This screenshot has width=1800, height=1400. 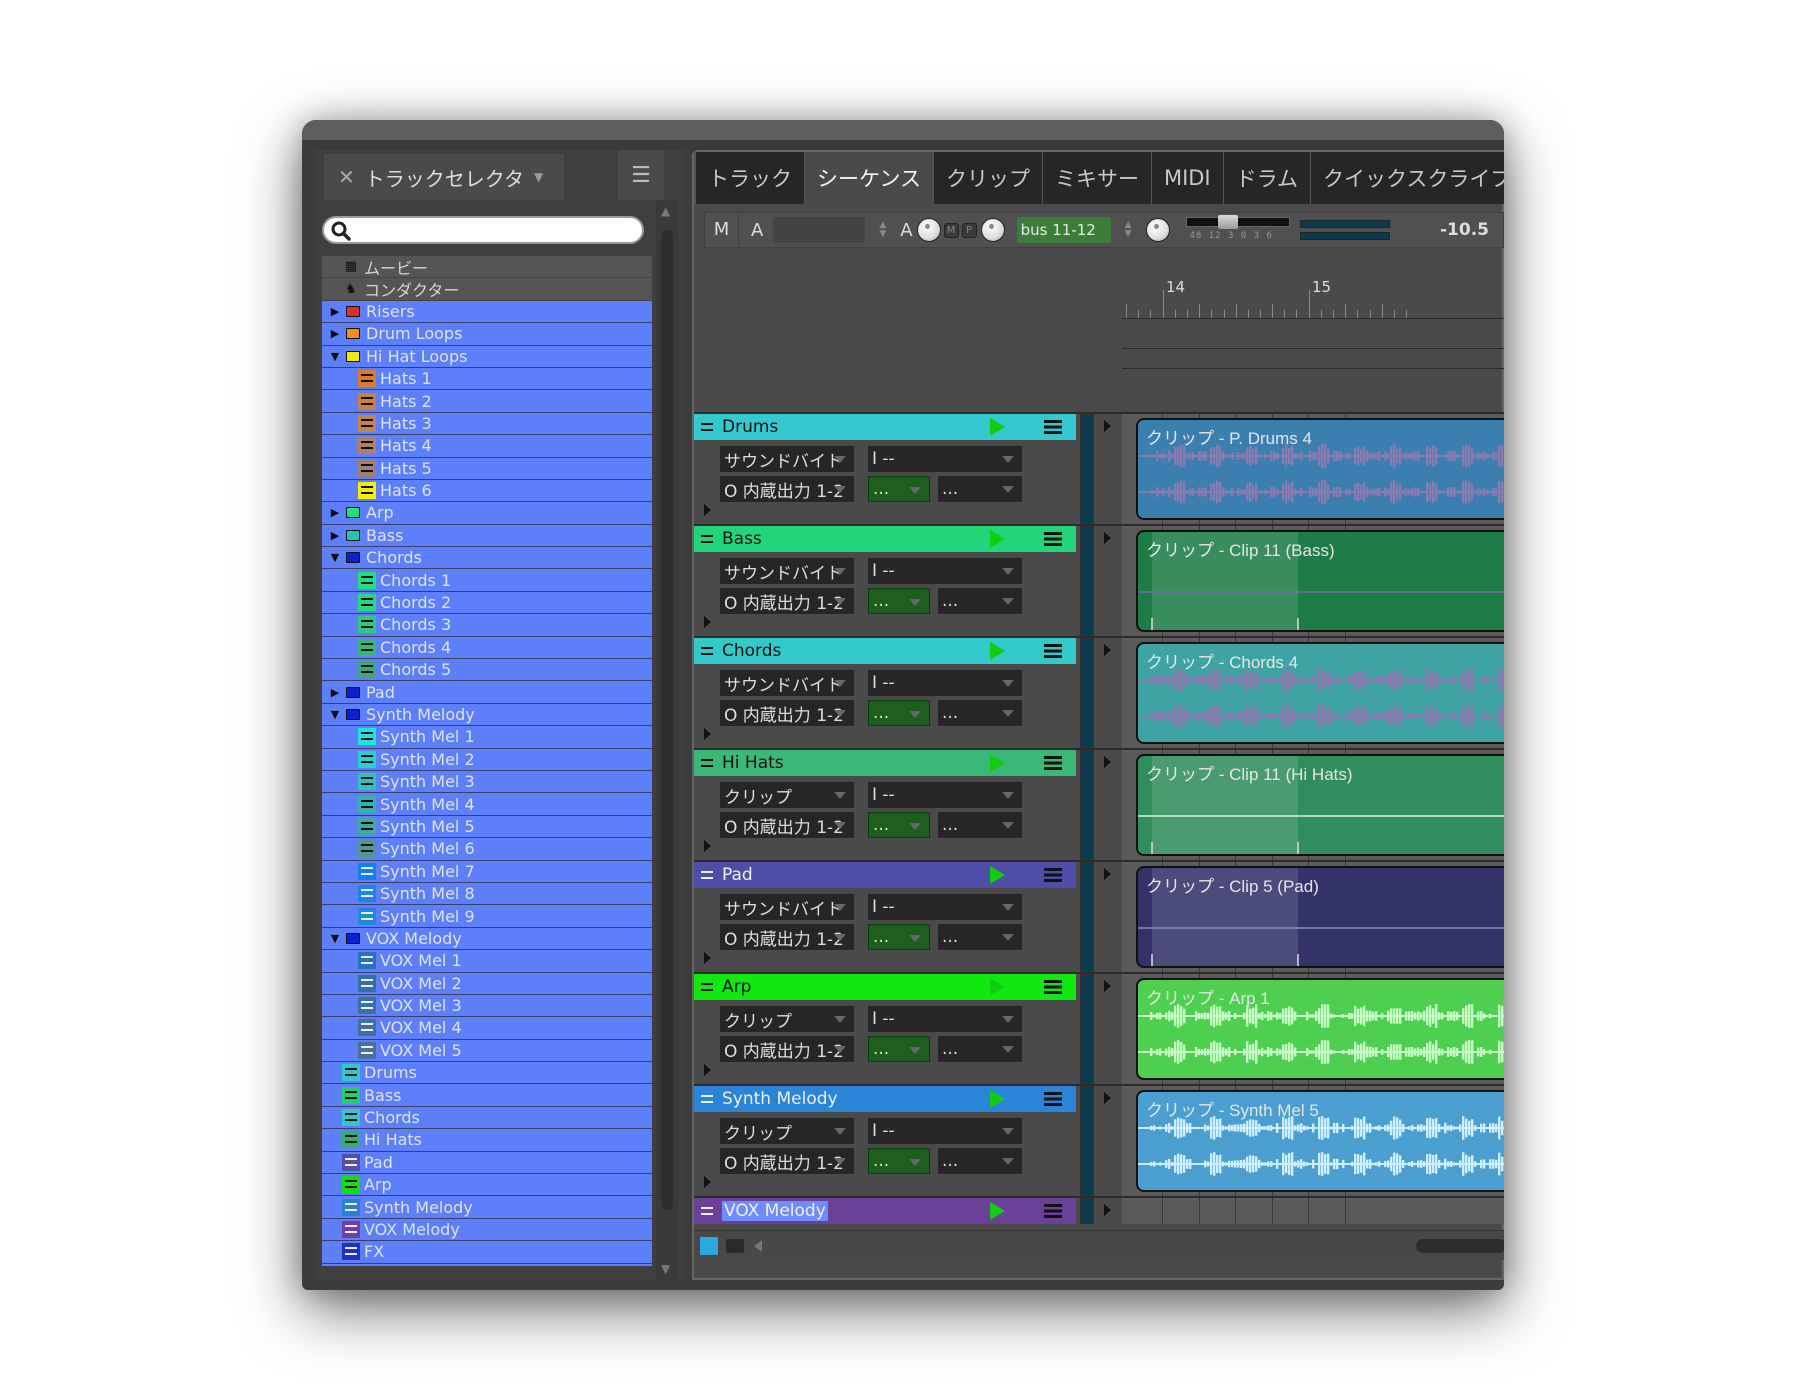 I want to click on track-header: Arp, so click(x=885, y=987).